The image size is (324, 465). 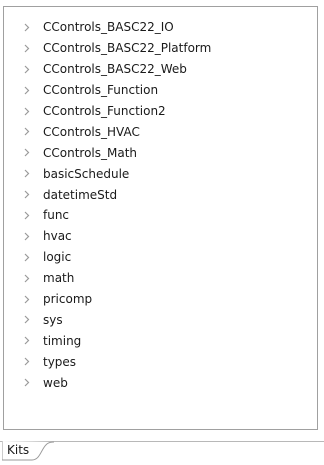 I want to click on tree-item-label: datetimeStd, so click(x=80, y=194).